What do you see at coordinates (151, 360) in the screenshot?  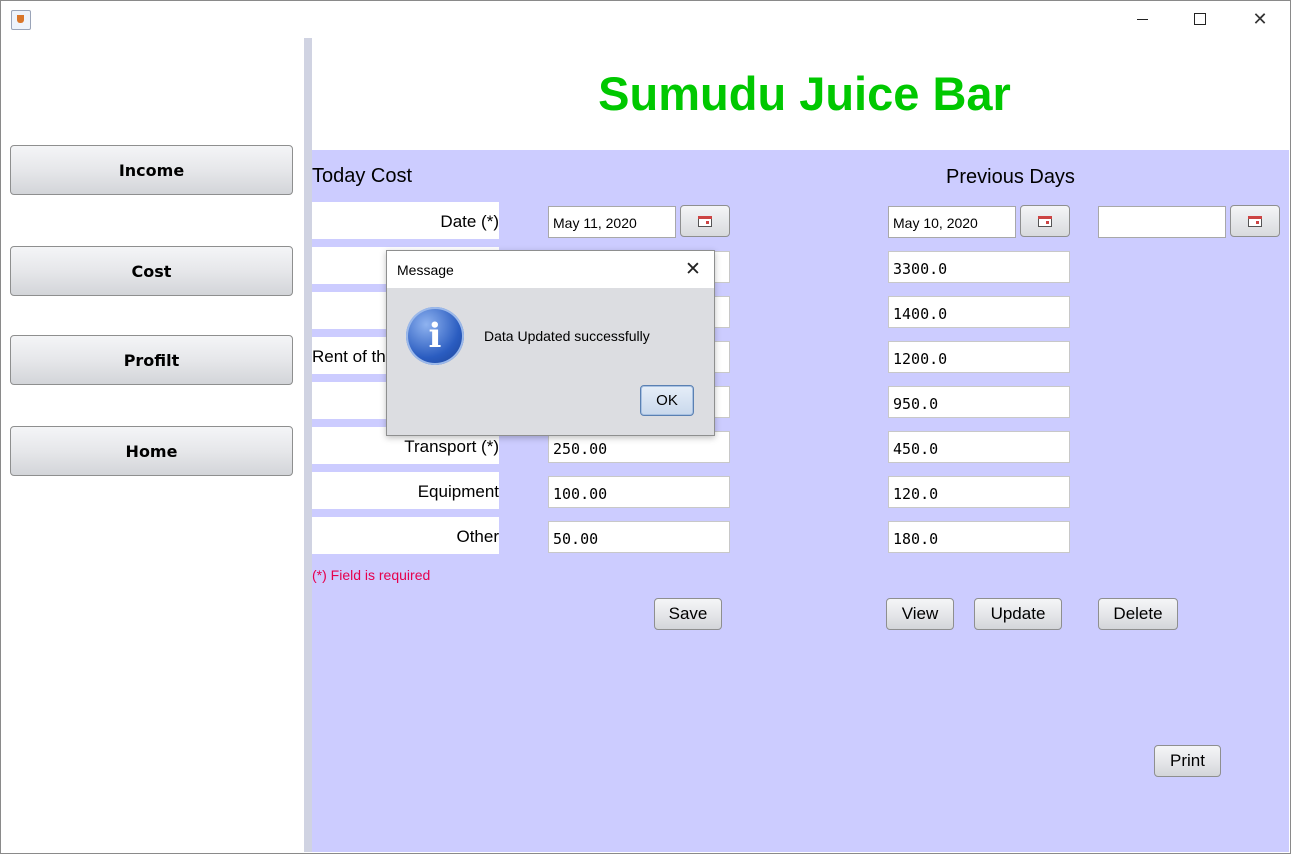 I see `profit-button: Profilt` at bounding box center [151, 360].